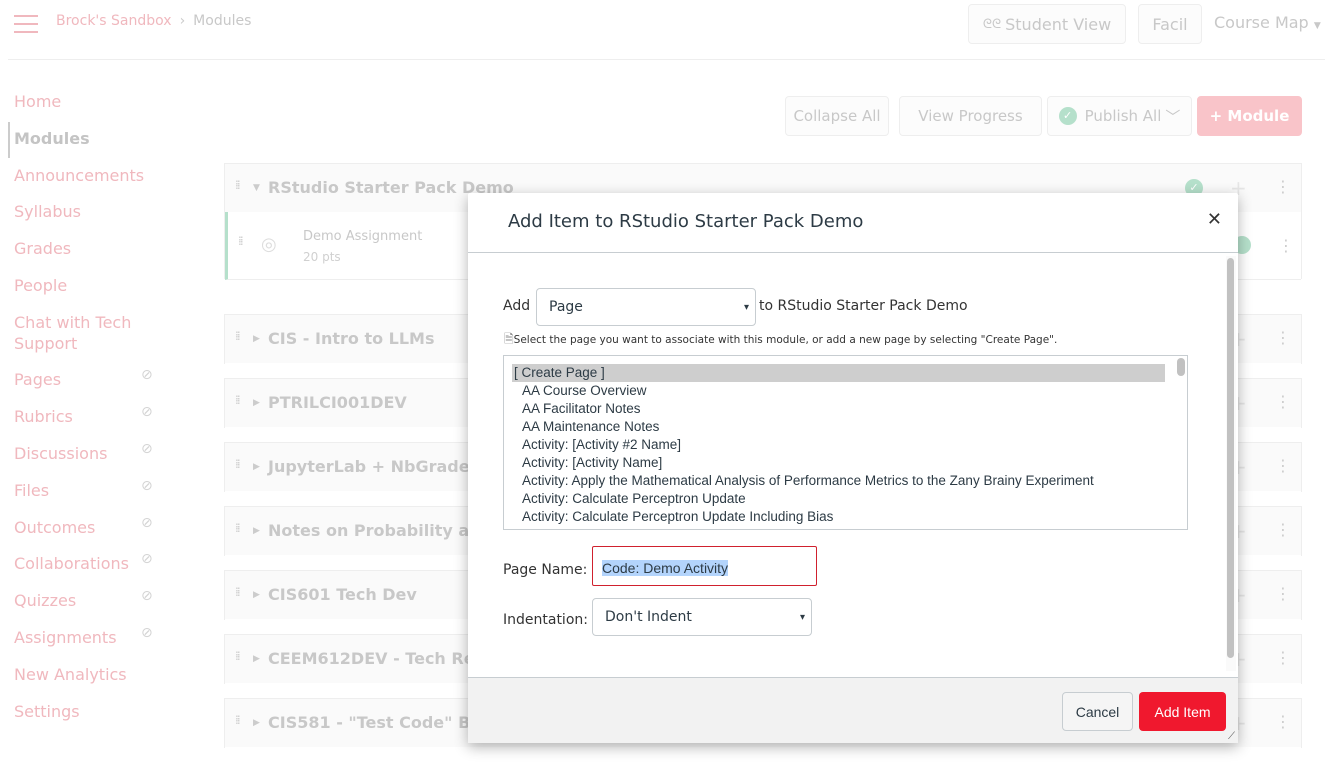 The image size is (1333, 763). Describe the element at coordinates (838, 427) in the screenshot. I see `page-option: AA Maintenance Notes` at that location.